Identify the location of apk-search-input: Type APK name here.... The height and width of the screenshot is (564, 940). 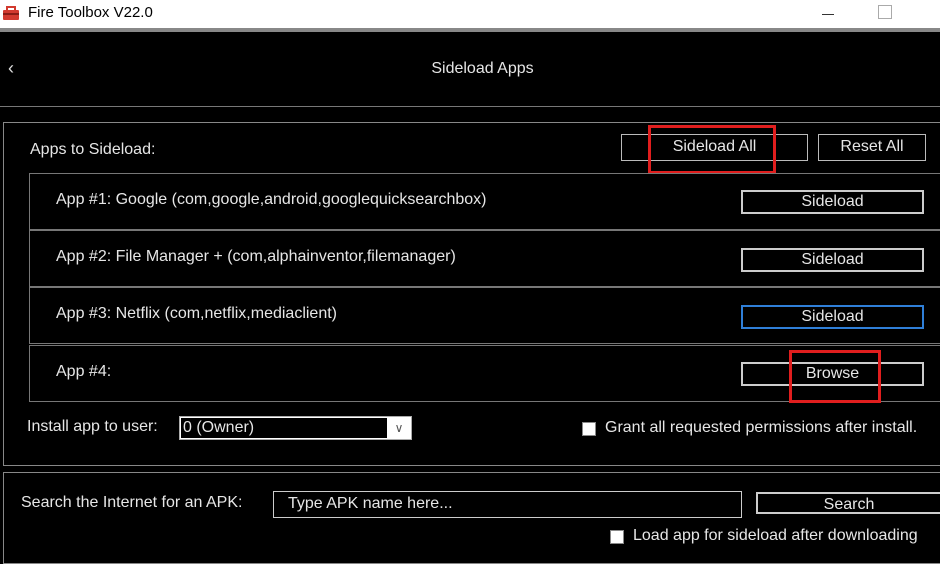
(507, 504).